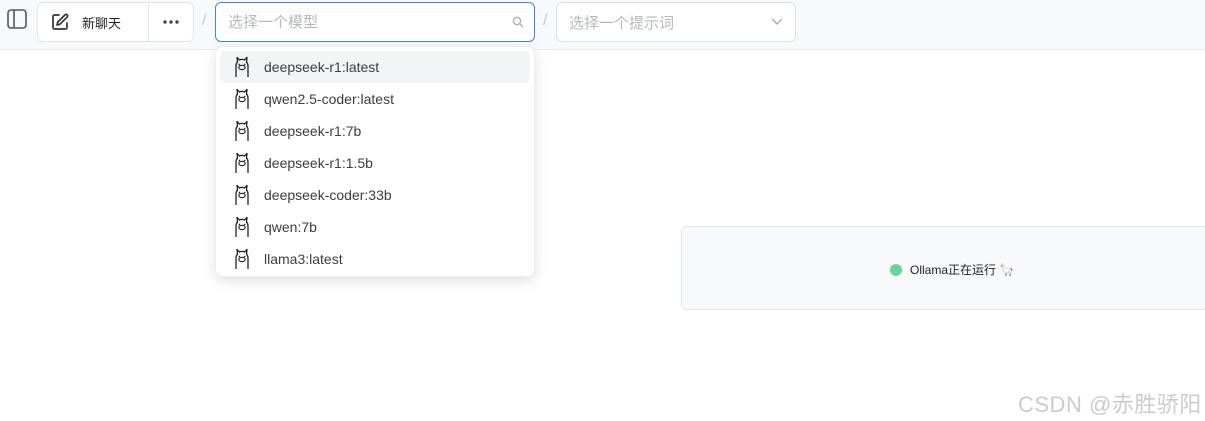 The width and height of the screenshot is (1205, 421). What do you see at coordinates (303, 259) in the screenshot?
I see `model-option-label: llama3:latest` at bounding box center [303, 259].